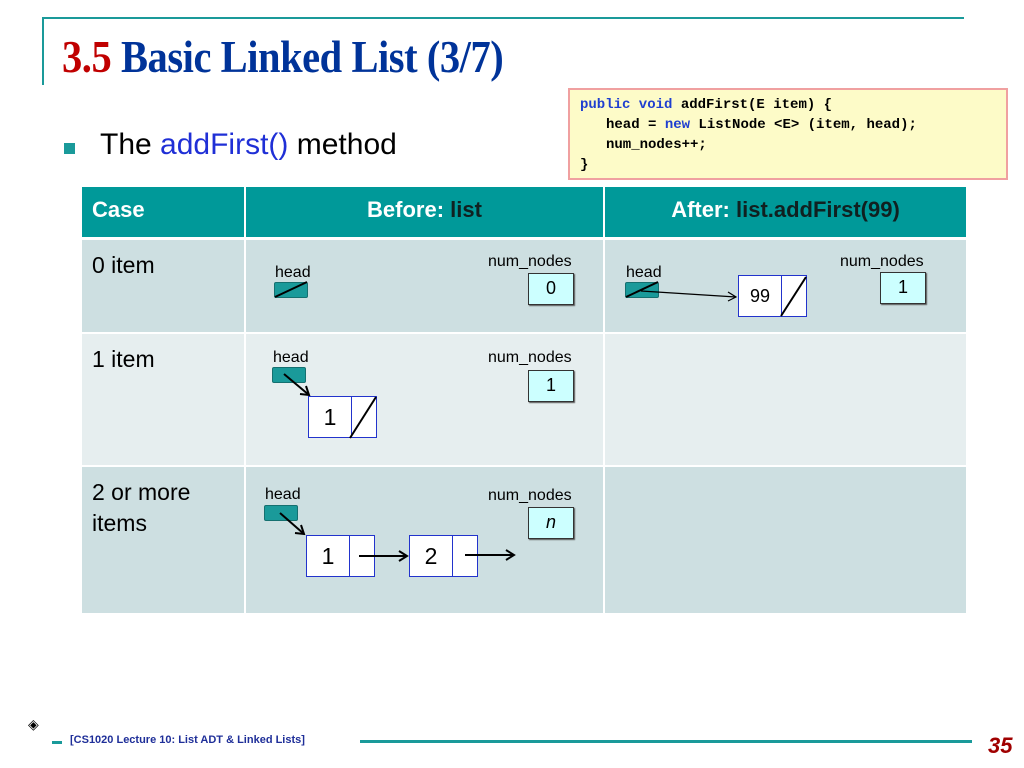 The image size is (1024, 768). What do you see at coordinates (424, 286) in the screenshot?
I see `before-cell: head num_nodes 0` at bounding box center [424, 286].